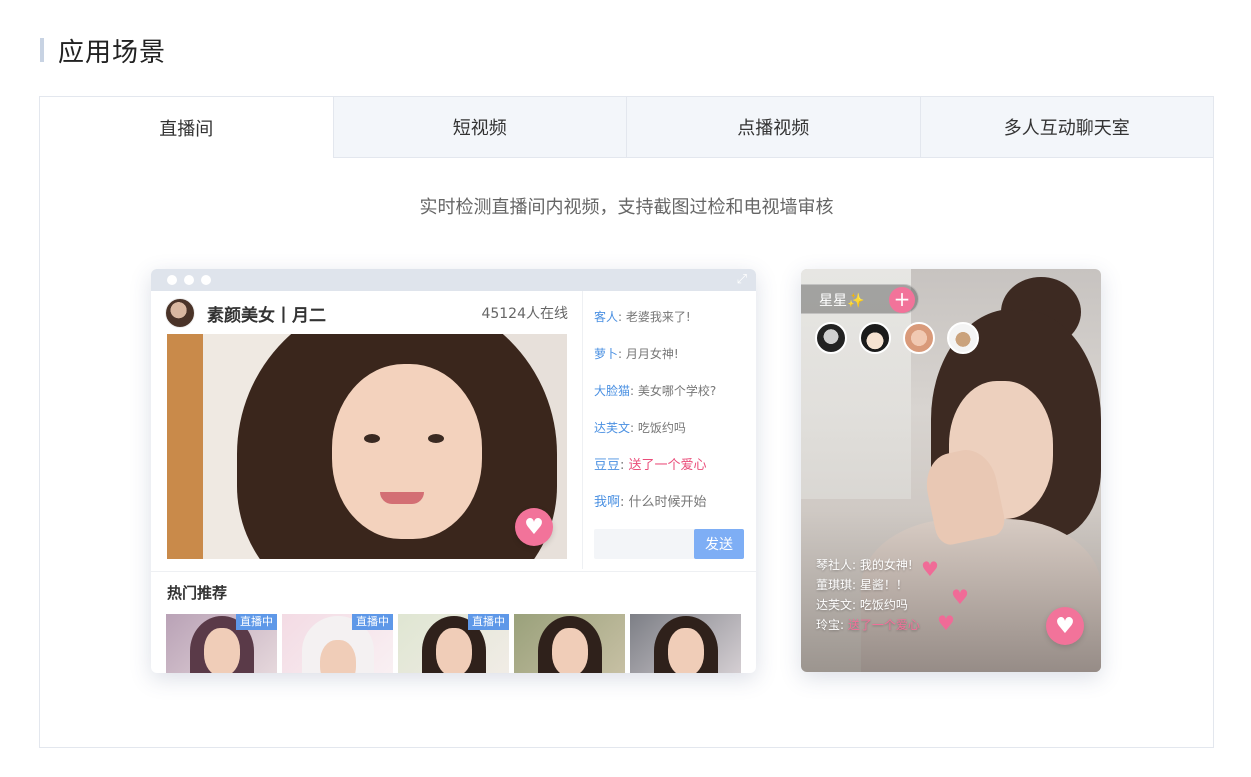 This screenshot has height=777, width=1251. Describe the element at coordinates (842, 301) in the screenshot. I see `phone-host-name: 星星✨` at that location.